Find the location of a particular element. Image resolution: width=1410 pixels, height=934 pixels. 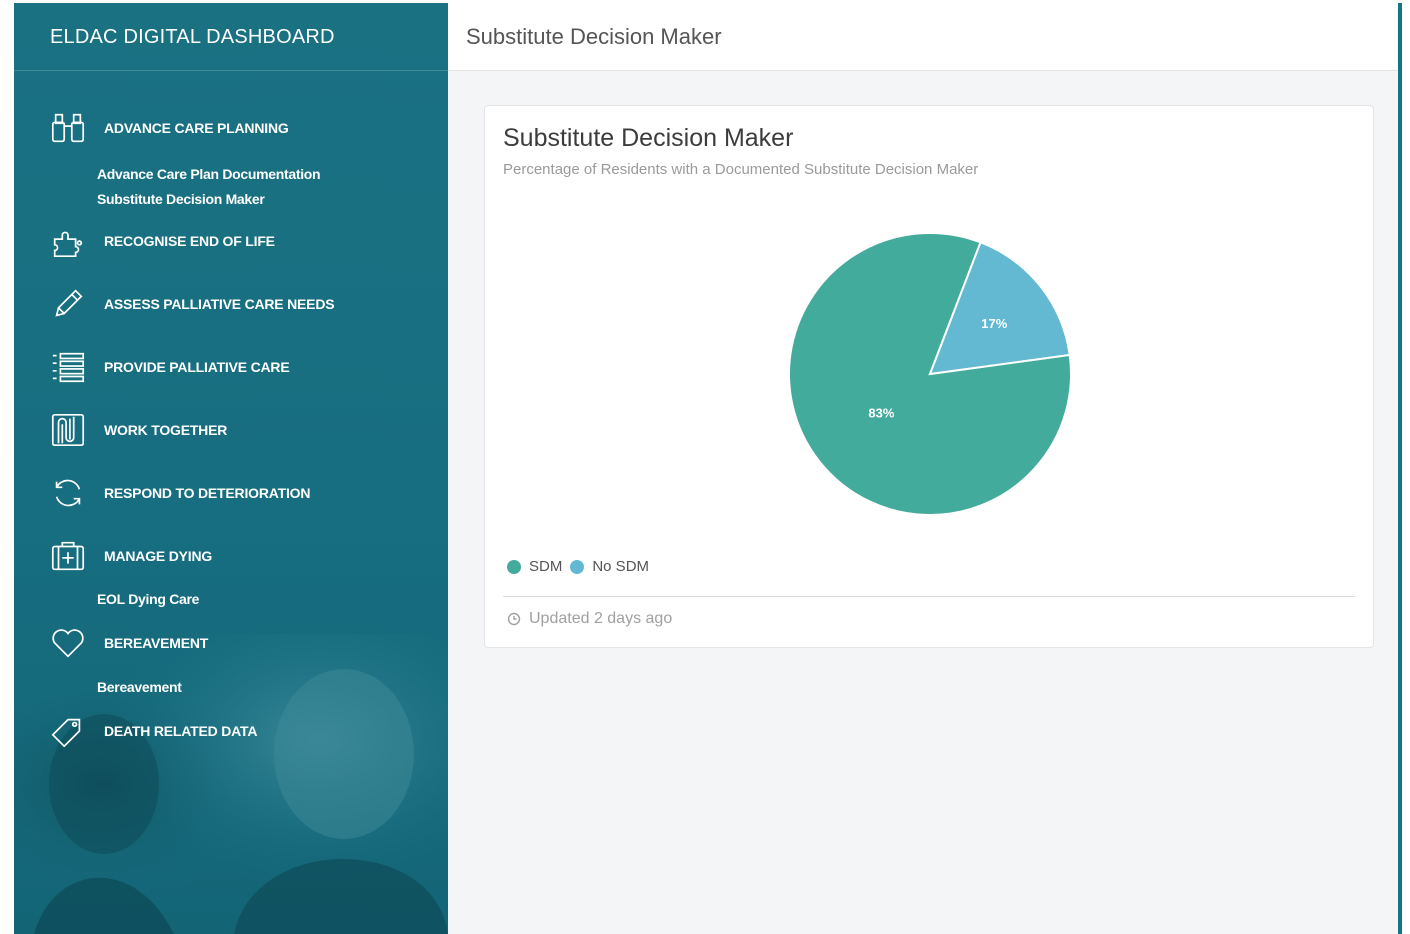

pie-label-sdm: 83% is located at coordinates (881, 413).